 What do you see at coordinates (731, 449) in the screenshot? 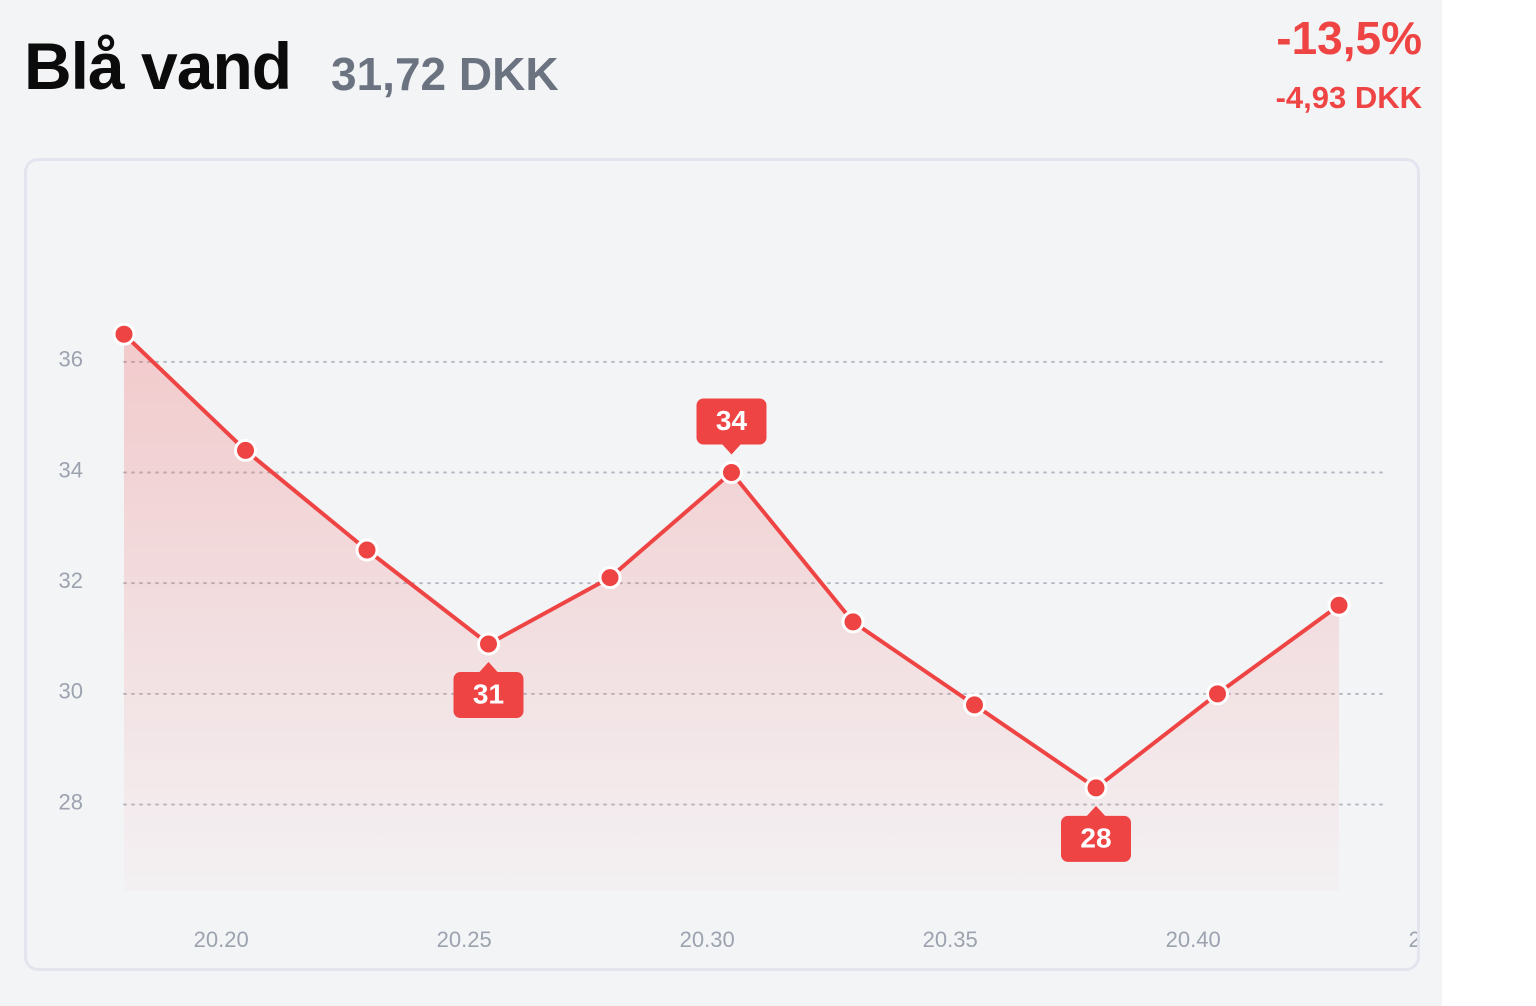
I see `badge-pointer` at bounding box center [731, 449].